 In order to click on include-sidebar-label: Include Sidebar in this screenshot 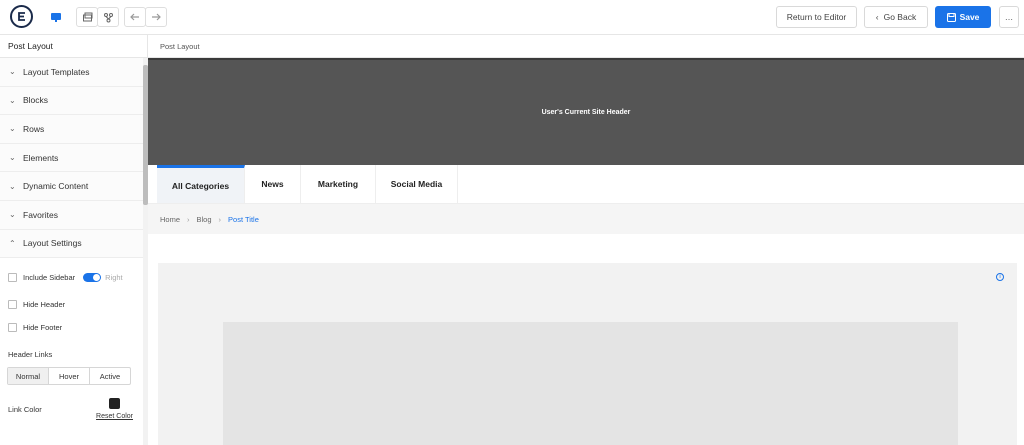, I will do `click(49, 278)`.